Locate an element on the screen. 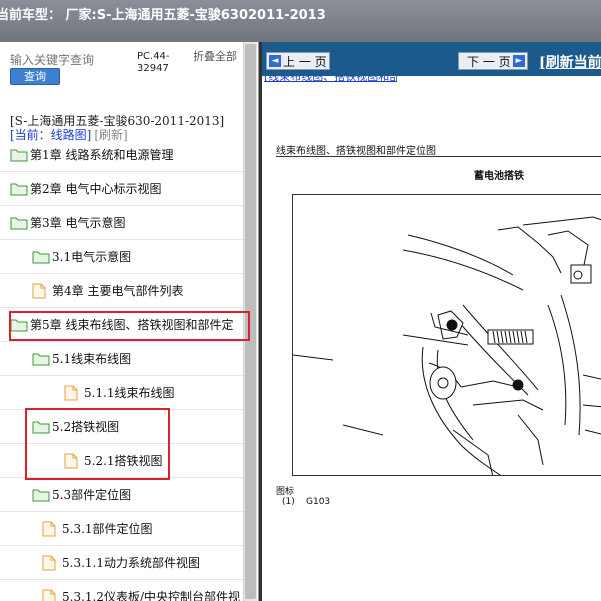 This screenshot has width=601, height=601. tree-item: 第1章 线路系统和电源管理 is located at coordinates (124, 155).